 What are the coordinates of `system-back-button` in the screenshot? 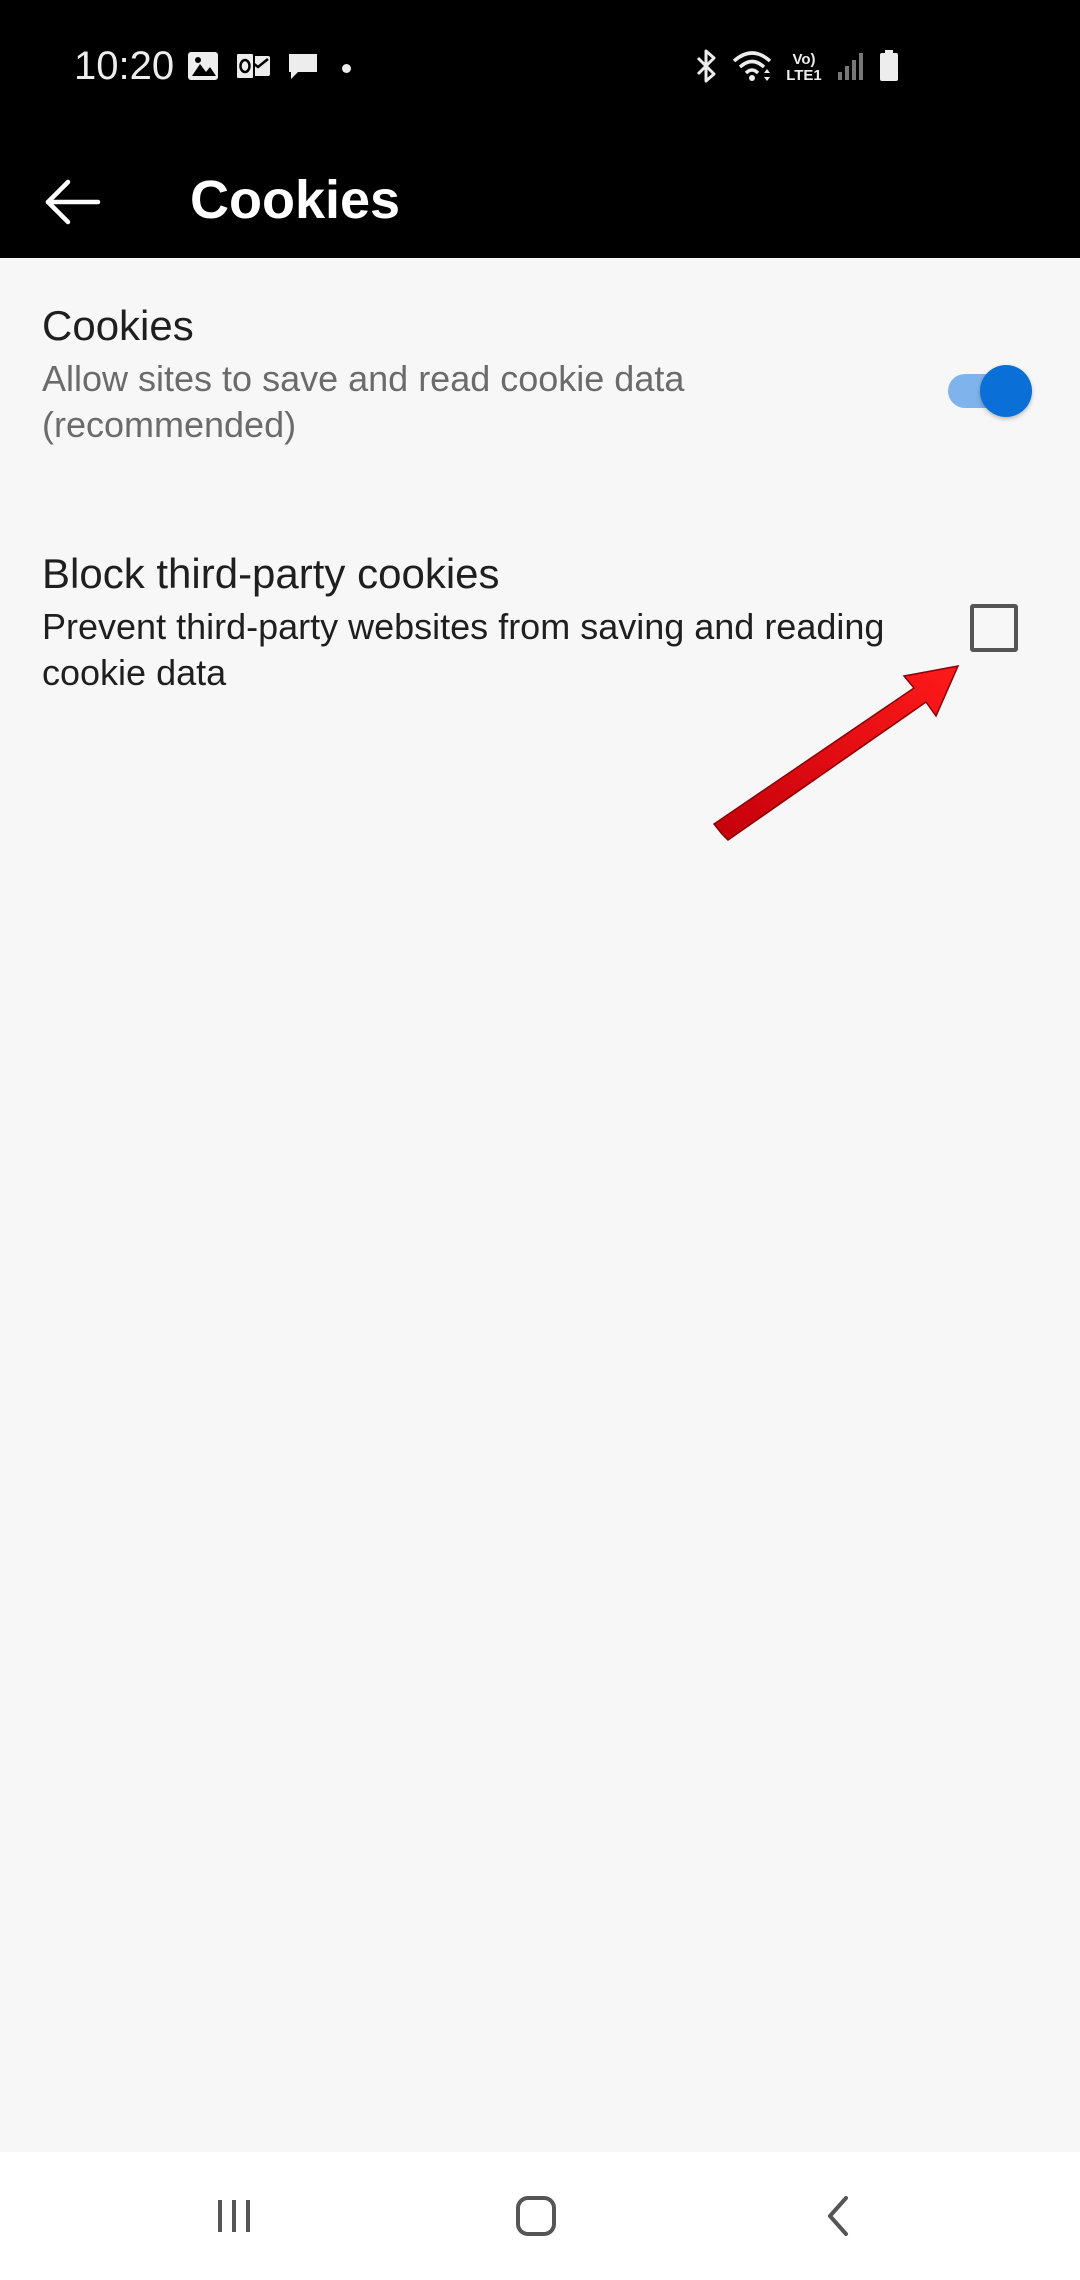 It's located at (838, 2216).